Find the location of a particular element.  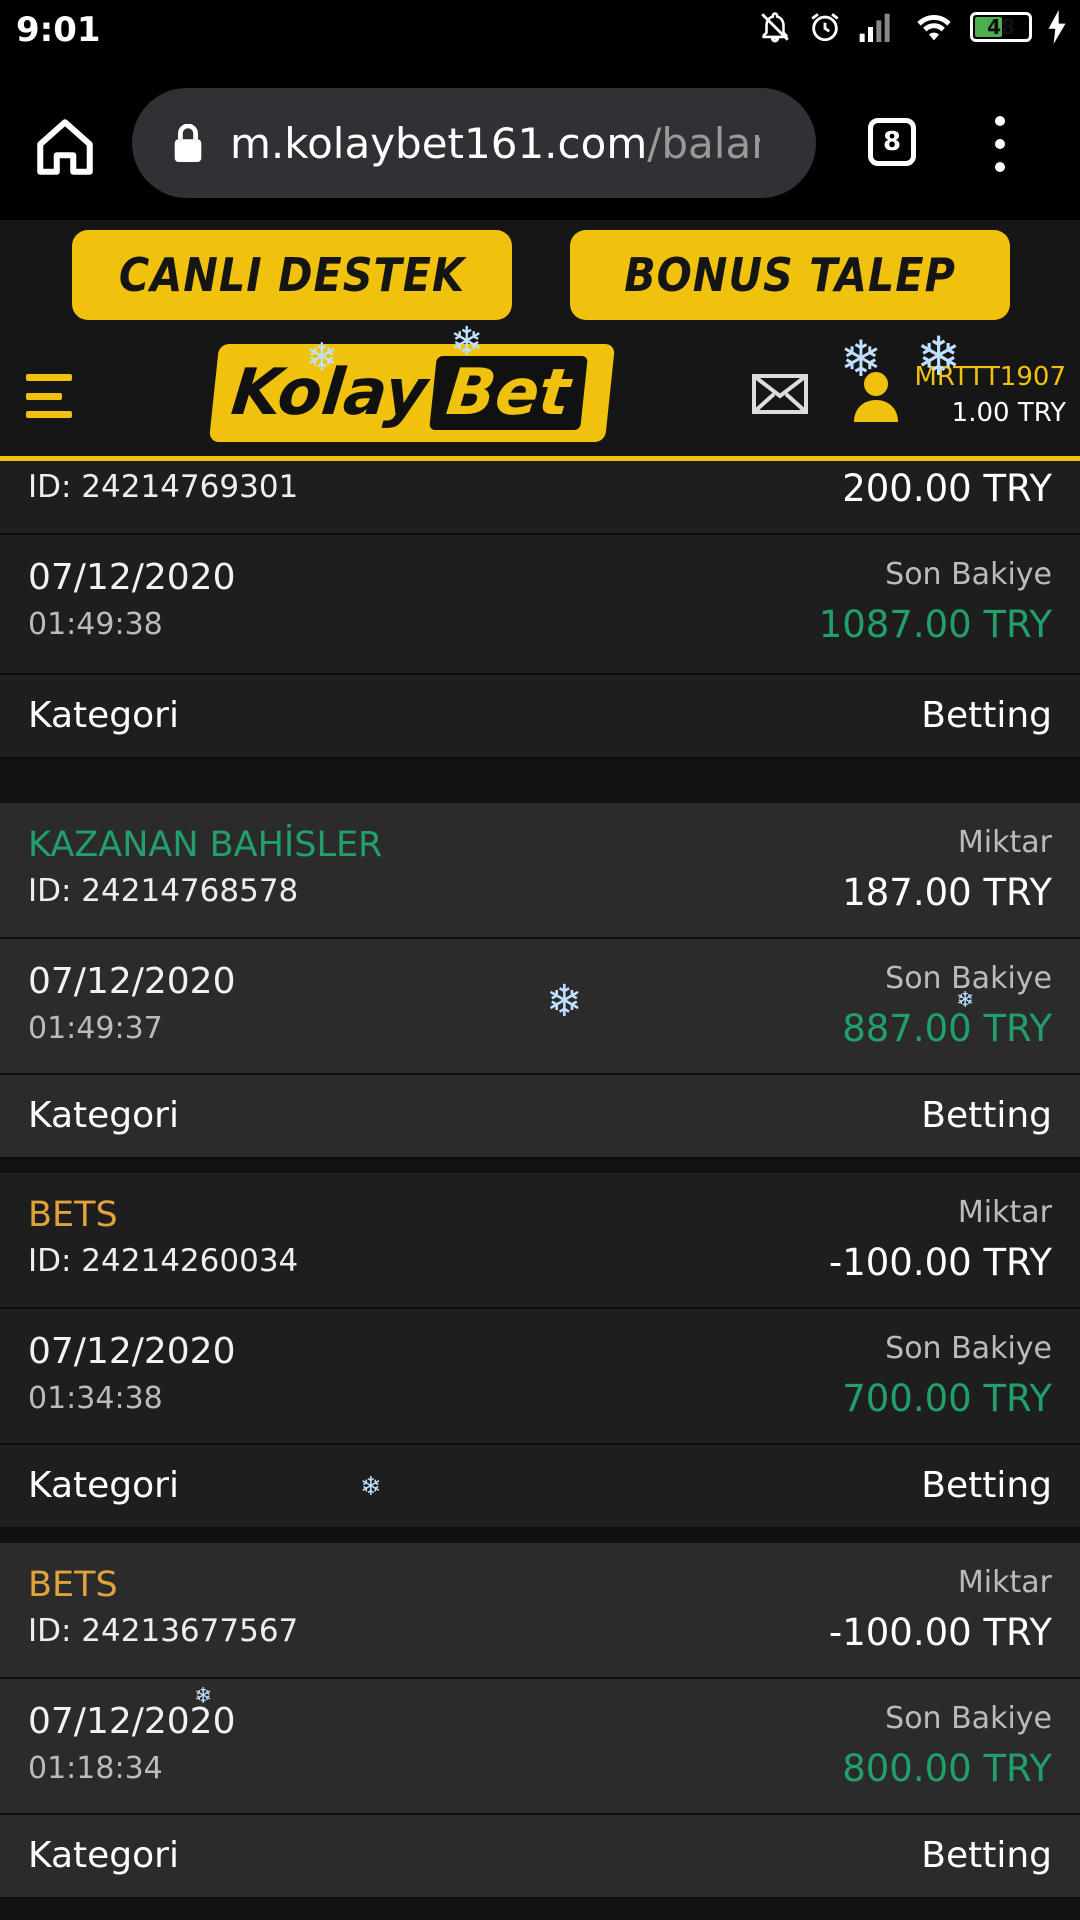

transaction-header-row: BETS ID: 24213677567 Miktar -100.00 TRY is located at coordinates (540, 1611).